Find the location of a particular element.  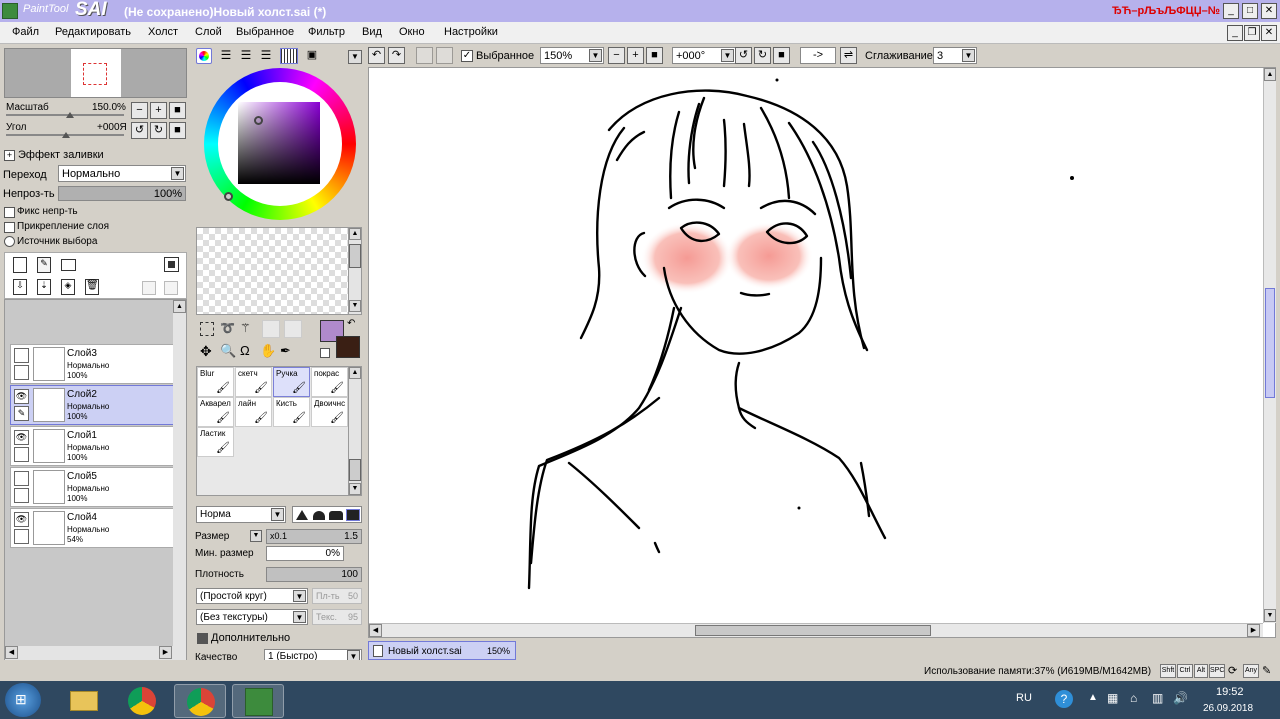

shape-param-field: Пл-ть 50 is located at coordinates (337, 596).